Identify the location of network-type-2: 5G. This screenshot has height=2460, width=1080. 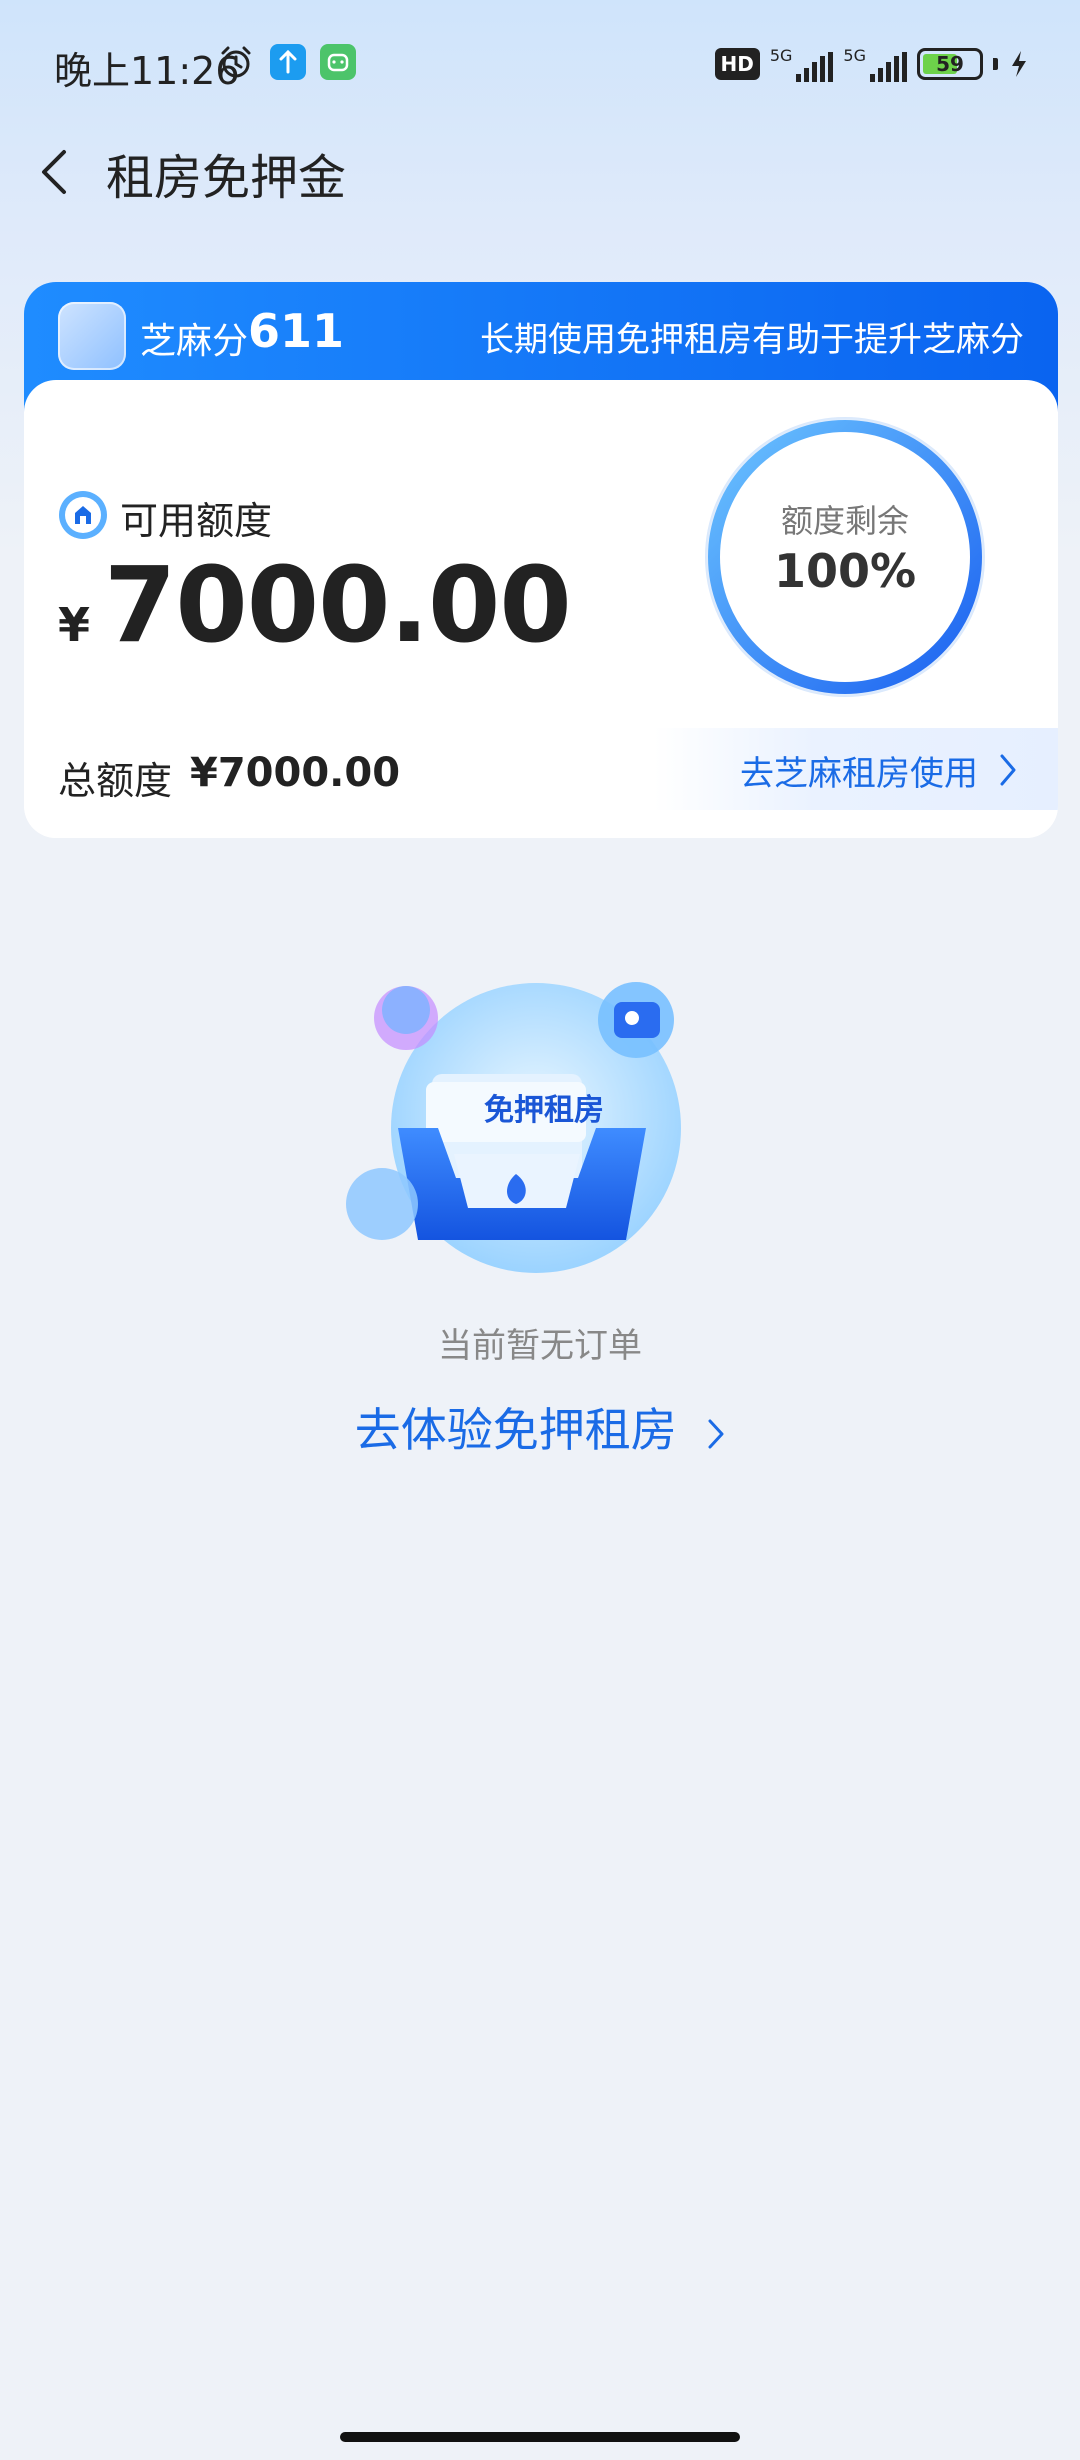
(854, 55).